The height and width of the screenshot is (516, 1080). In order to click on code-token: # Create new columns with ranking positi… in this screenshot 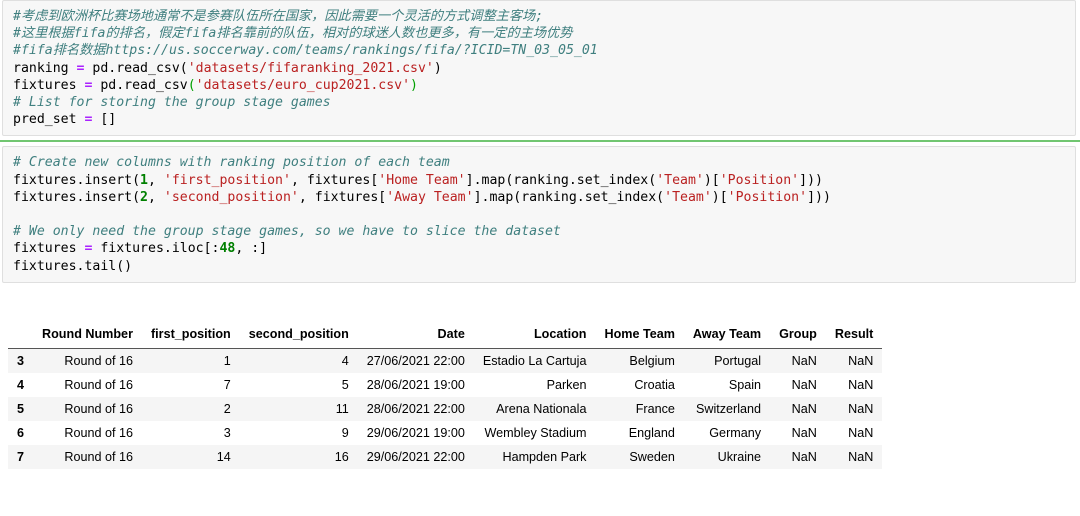, I will do `click(231, 163)`.